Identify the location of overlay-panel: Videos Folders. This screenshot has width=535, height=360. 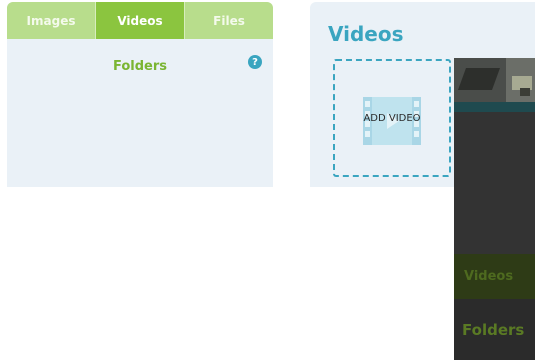
(494, 209).